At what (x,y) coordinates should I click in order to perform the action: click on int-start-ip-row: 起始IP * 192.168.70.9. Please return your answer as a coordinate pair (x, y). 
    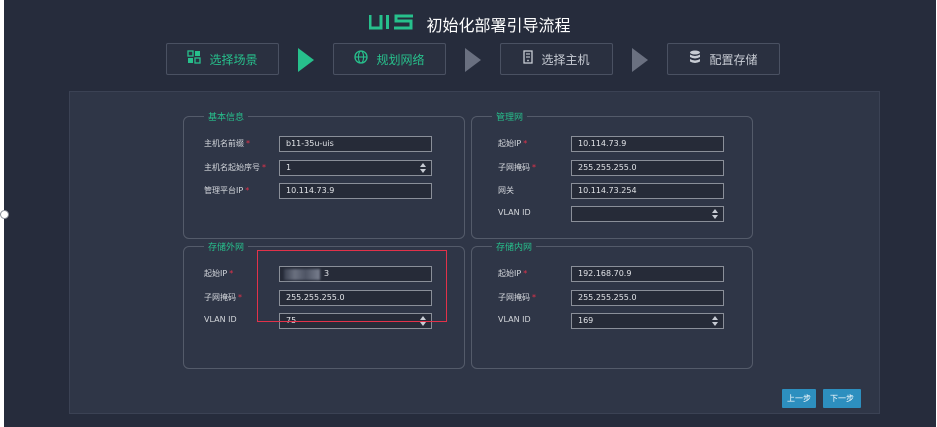
    Looking at the image, I should click on (612, 274).